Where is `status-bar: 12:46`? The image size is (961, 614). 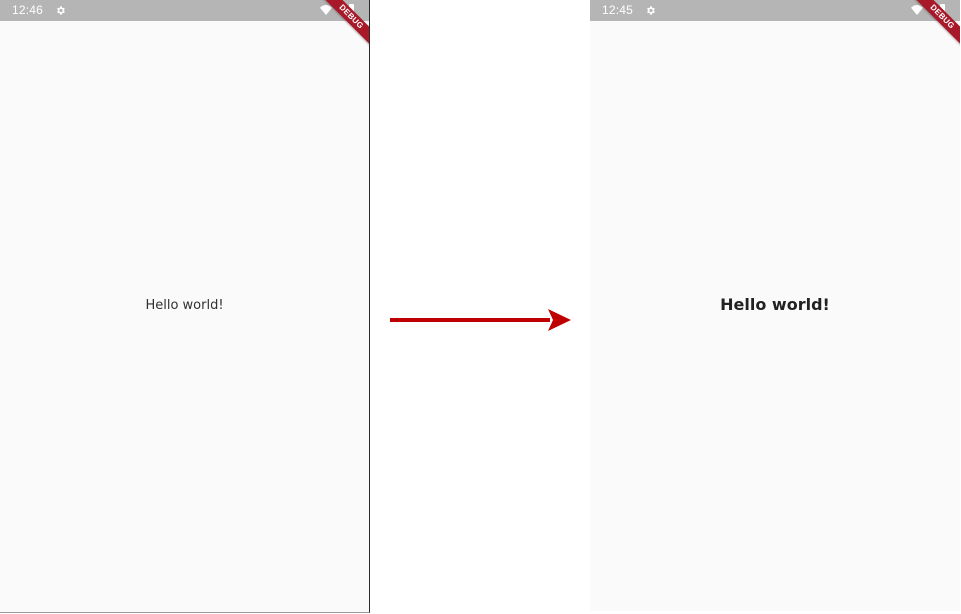
status-bar: 12:46 is located at coordinates (184, 10).